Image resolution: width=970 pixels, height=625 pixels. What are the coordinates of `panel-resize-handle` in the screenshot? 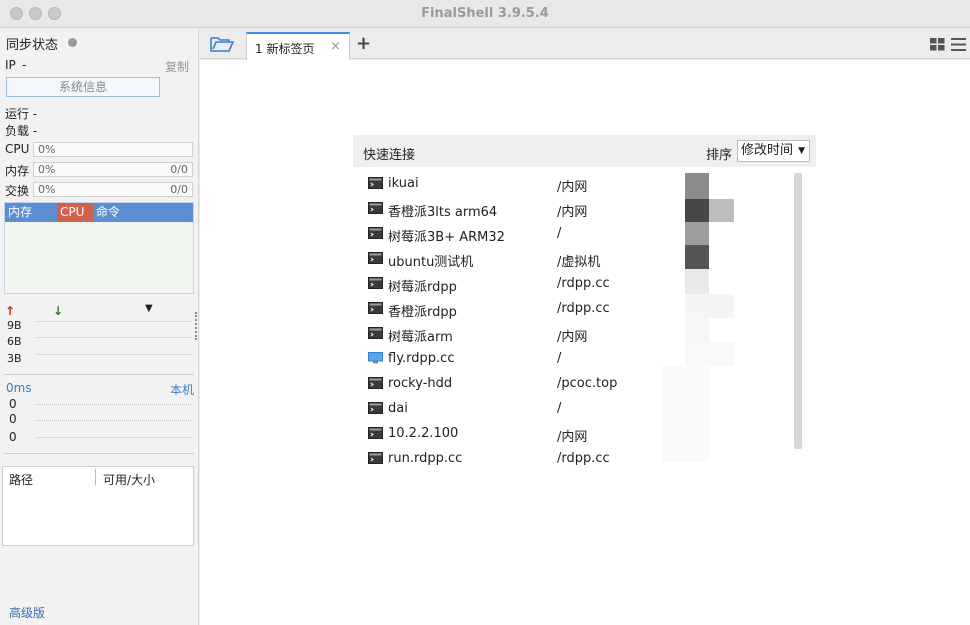 It's located at (196, 326).